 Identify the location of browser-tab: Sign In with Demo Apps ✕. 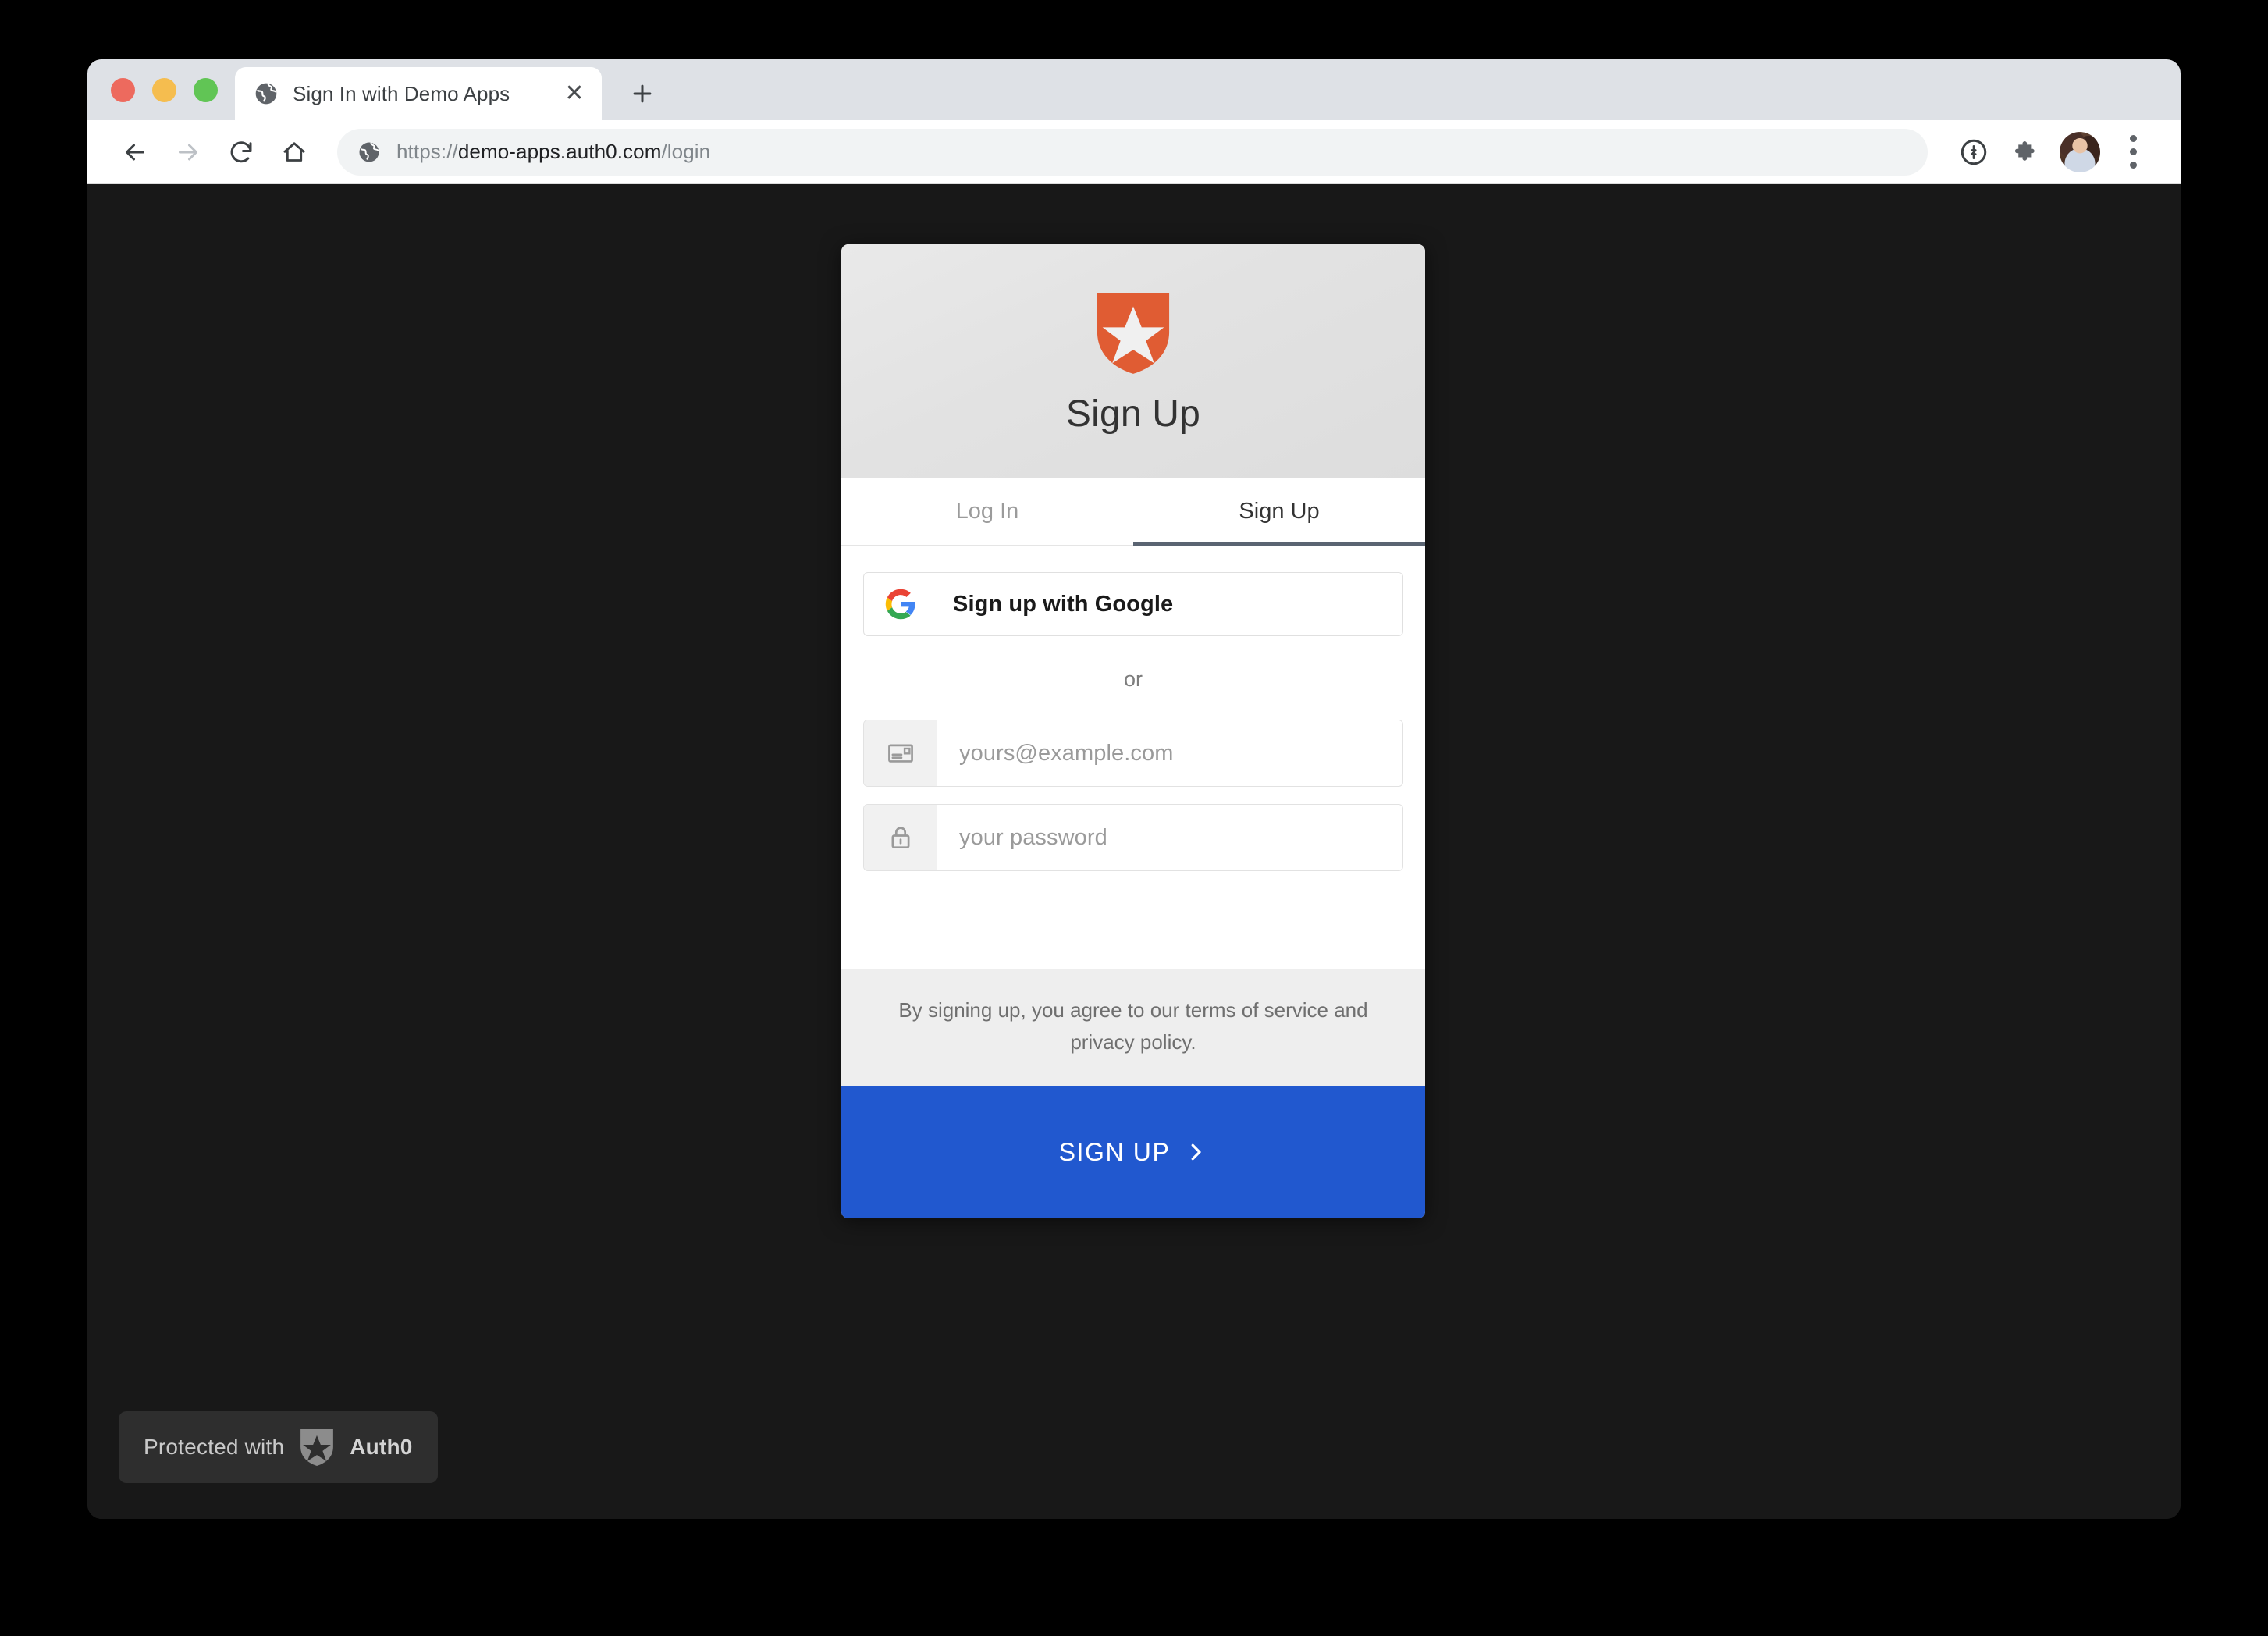
(418, 93).